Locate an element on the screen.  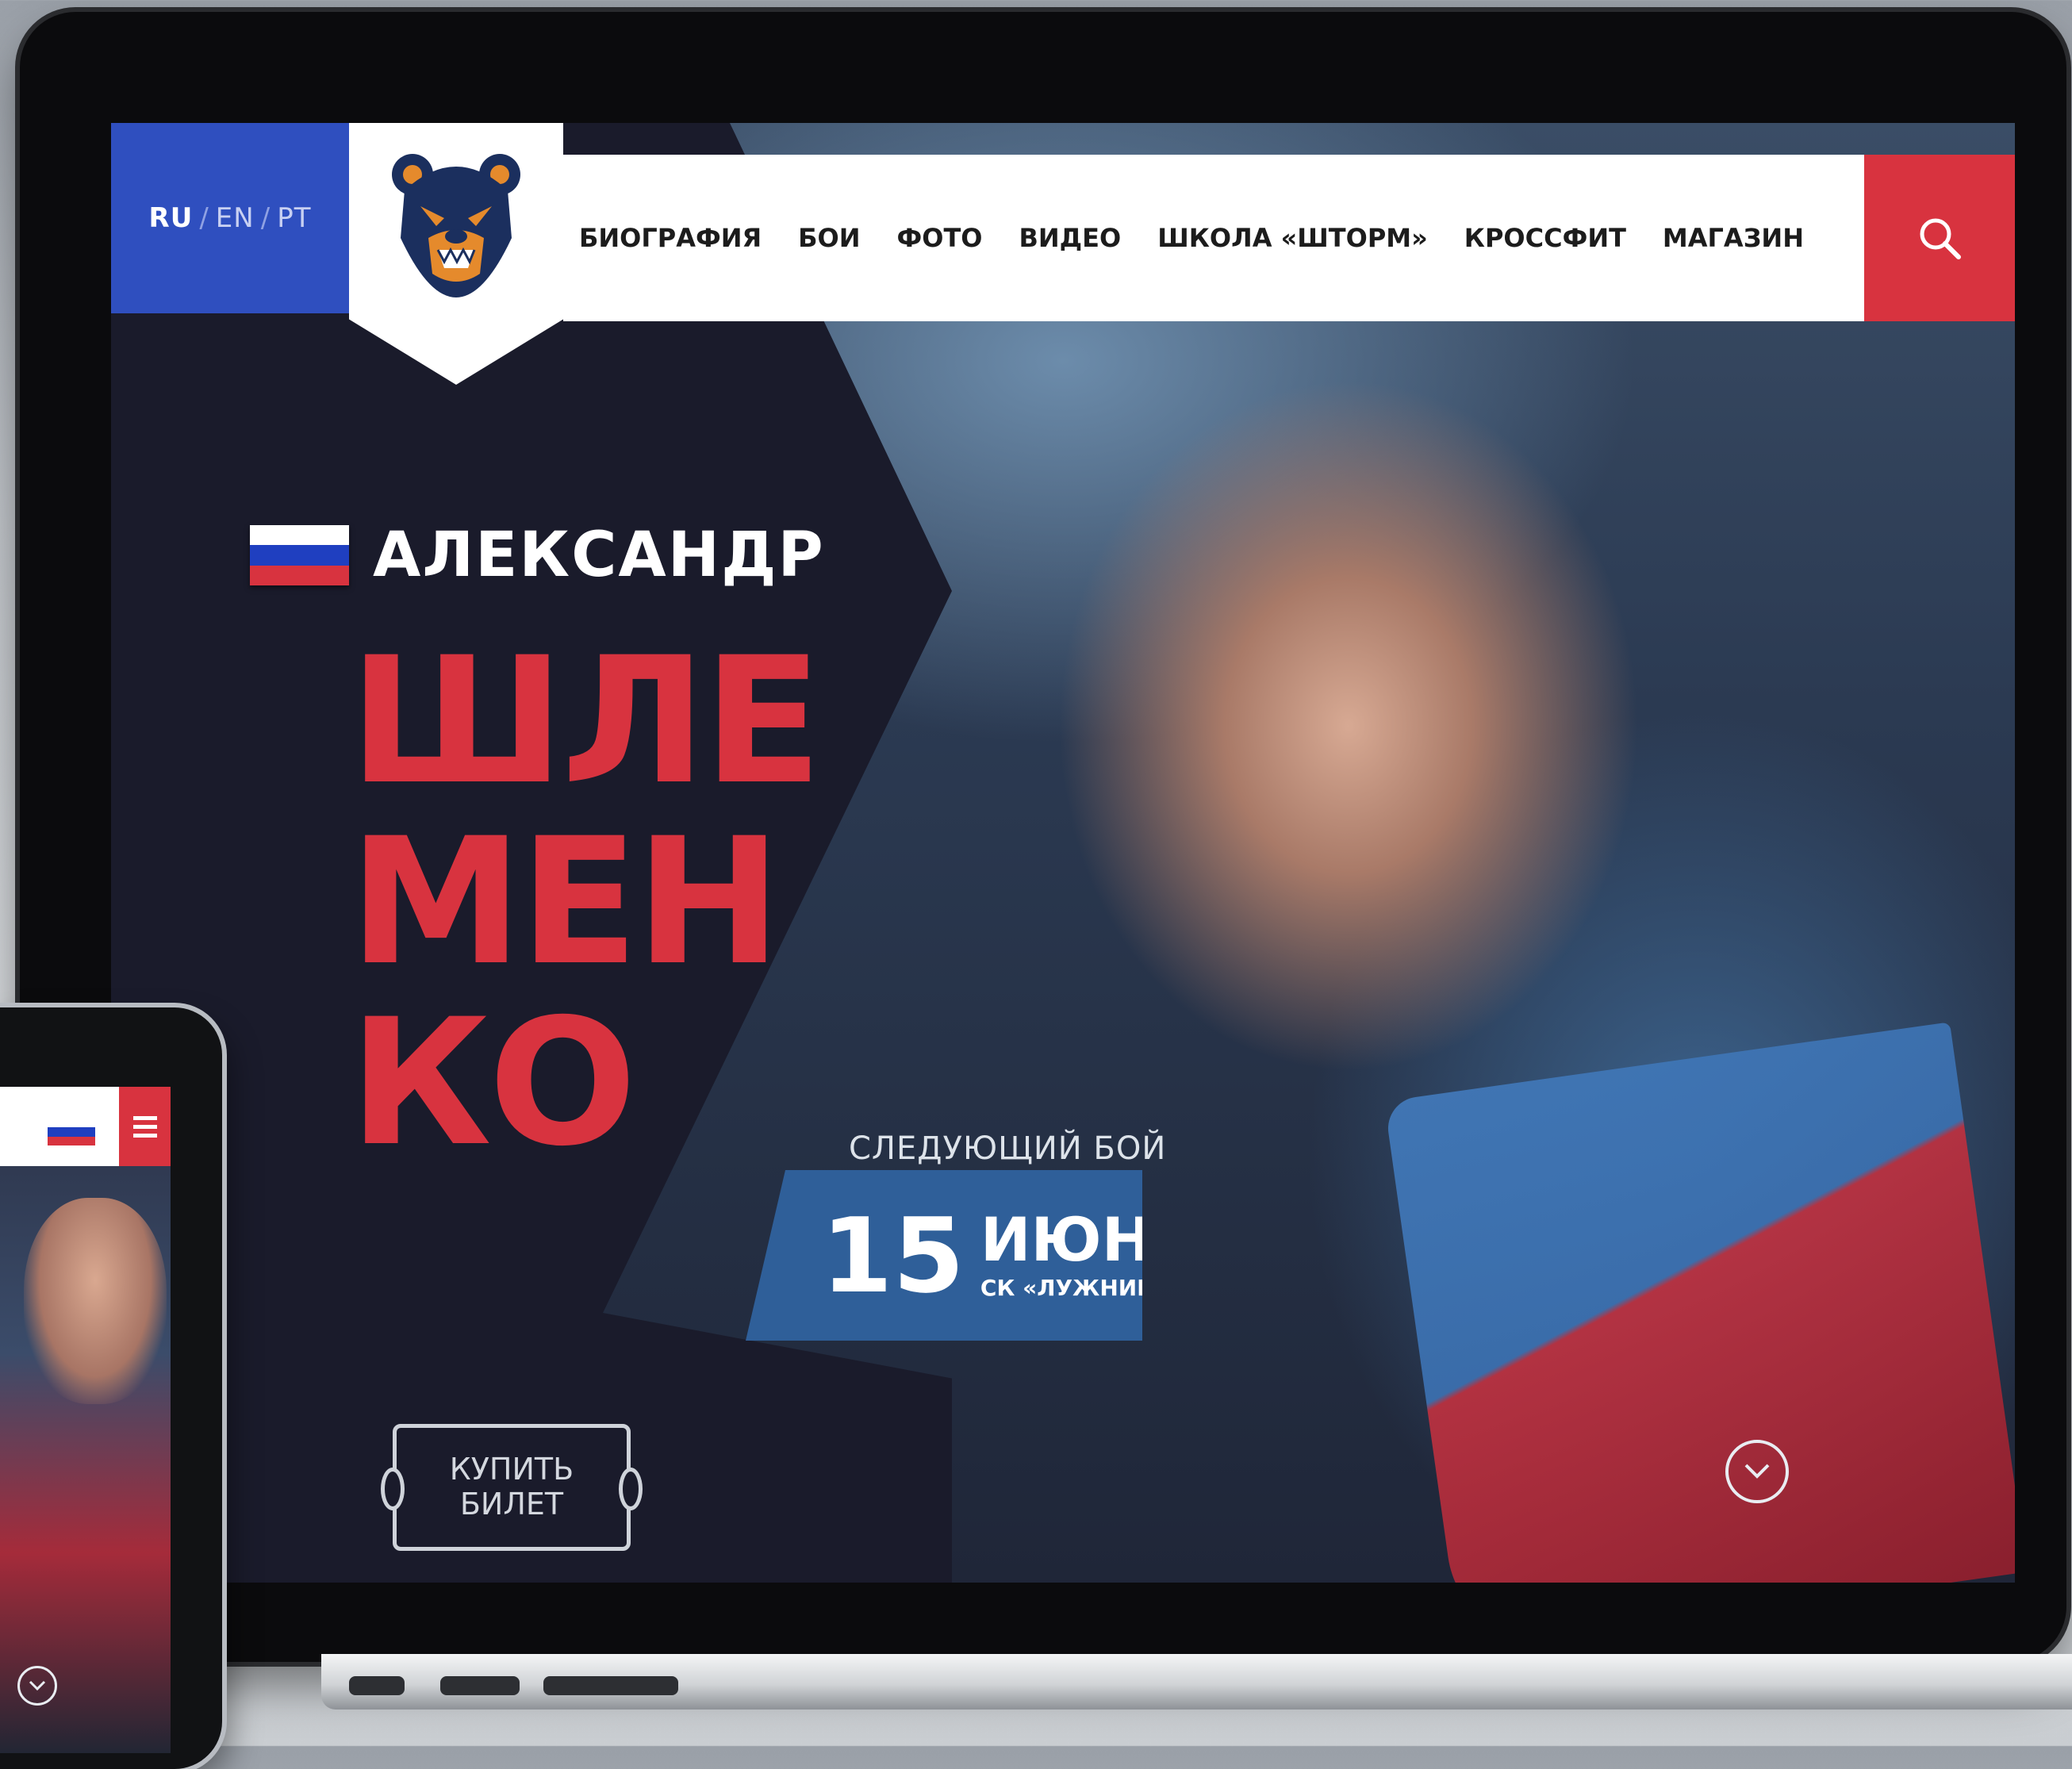
nav-school-storm: ШКОЛА «ШТОРМ» is located at coordinates (1292, 238).